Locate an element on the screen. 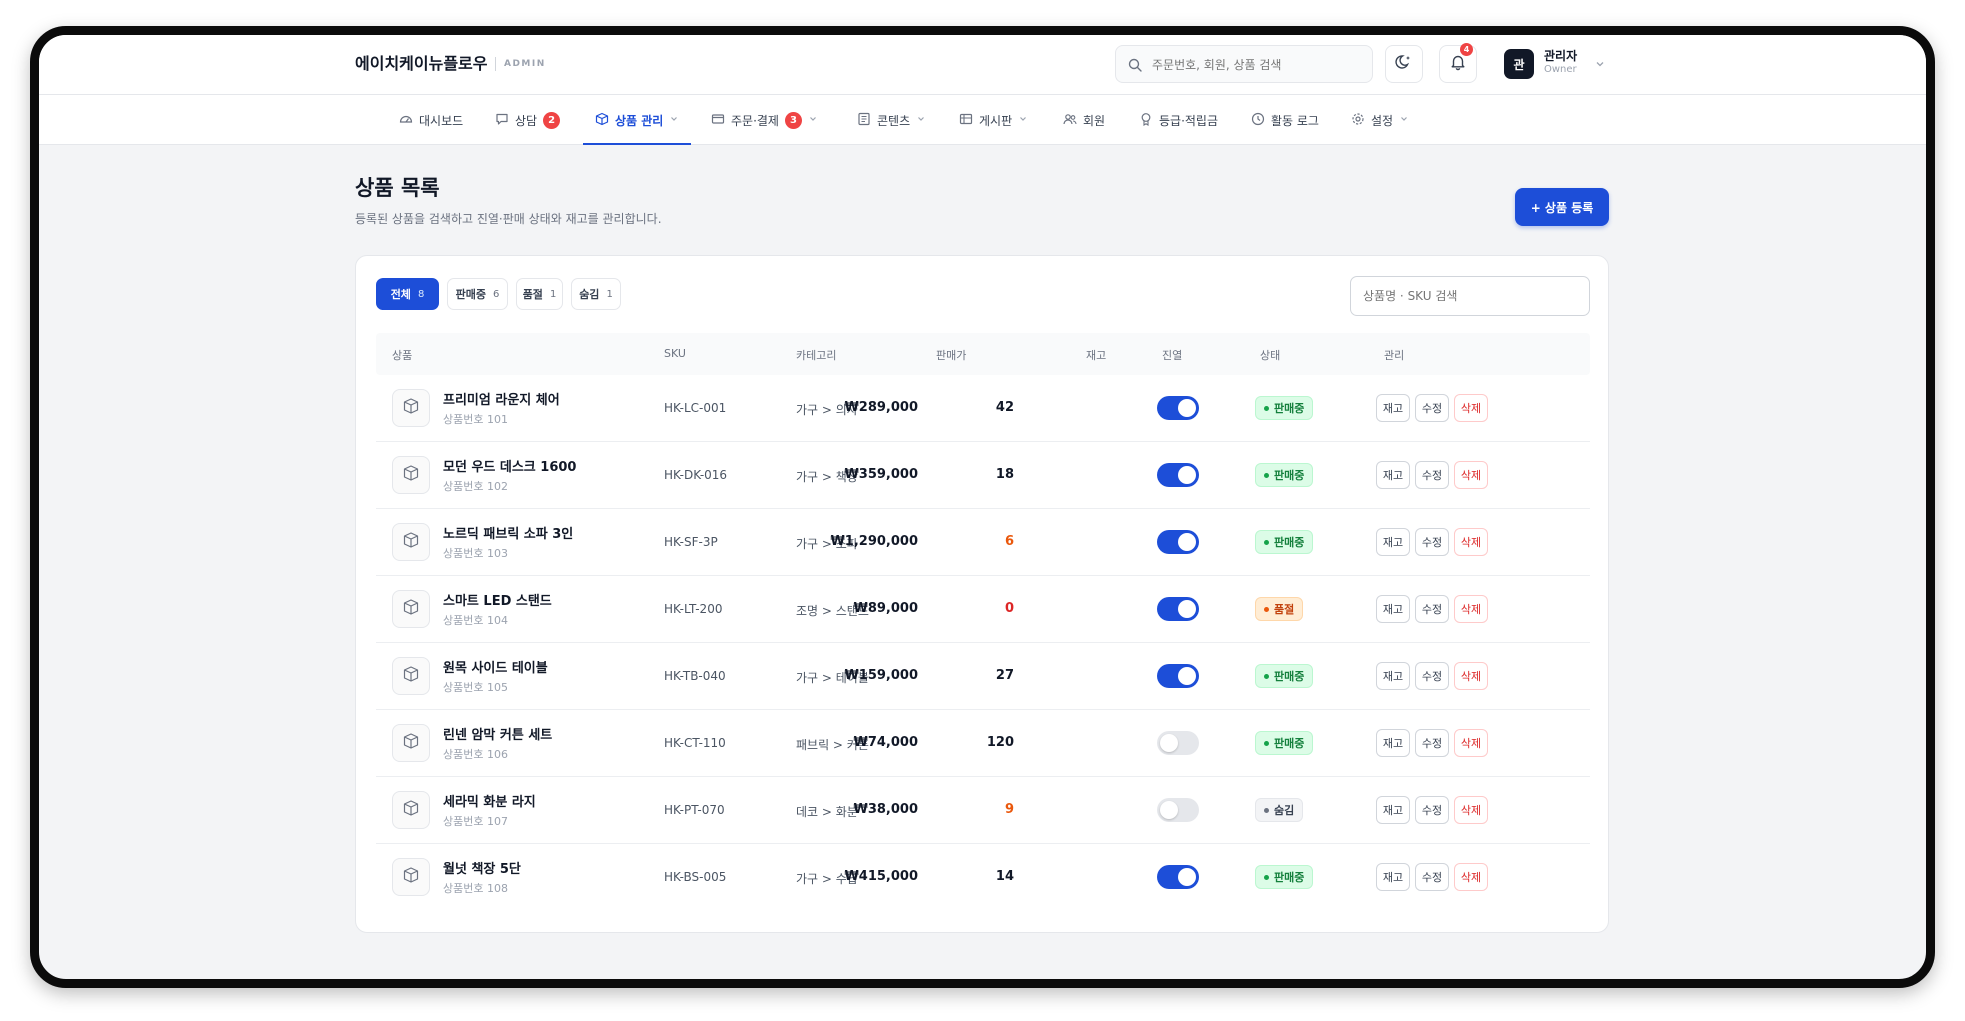  product-stock: 6 is located at coordinates (1009, 541).